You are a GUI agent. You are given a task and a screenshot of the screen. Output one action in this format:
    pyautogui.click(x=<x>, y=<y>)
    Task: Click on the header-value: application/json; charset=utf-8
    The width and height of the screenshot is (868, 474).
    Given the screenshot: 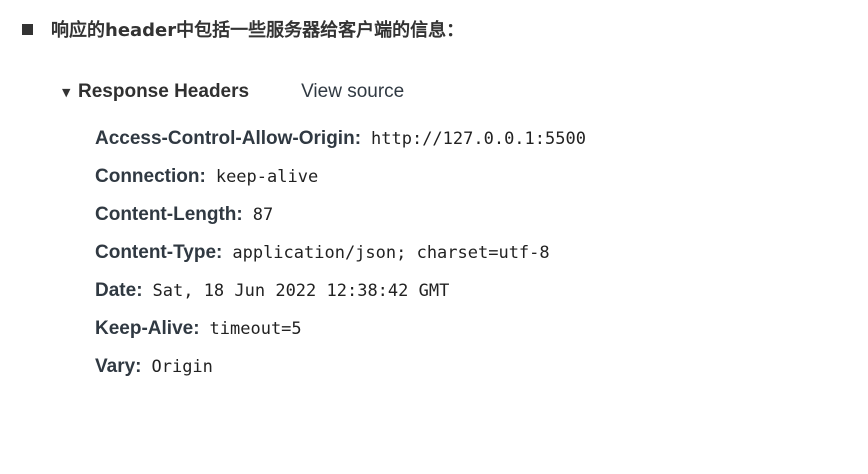 What is the action you would take?
    pyautogui.click(x=391, y=253)
    